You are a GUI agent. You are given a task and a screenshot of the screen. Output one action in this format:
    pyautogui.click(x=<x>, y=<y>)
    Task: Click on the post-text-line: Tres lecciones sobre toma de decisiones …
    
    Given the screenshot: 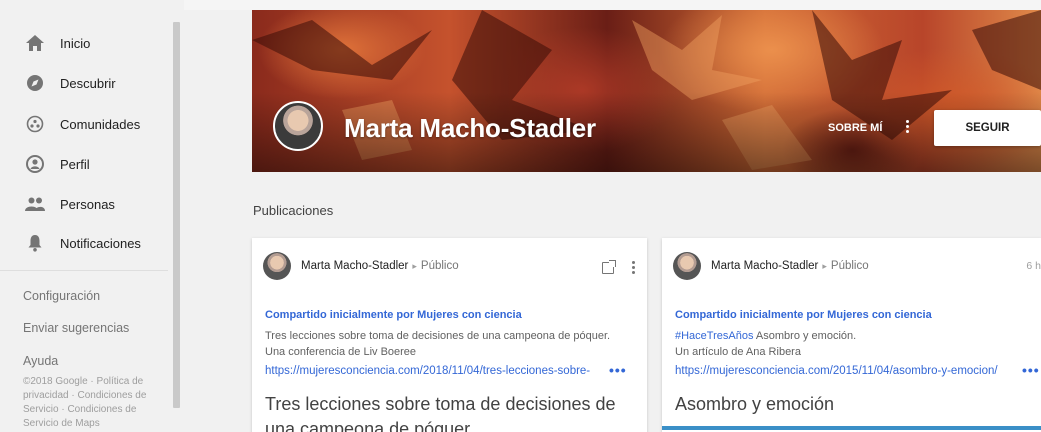 What is the action you would take?
    pyautogui.click(x=438, y=336)
    